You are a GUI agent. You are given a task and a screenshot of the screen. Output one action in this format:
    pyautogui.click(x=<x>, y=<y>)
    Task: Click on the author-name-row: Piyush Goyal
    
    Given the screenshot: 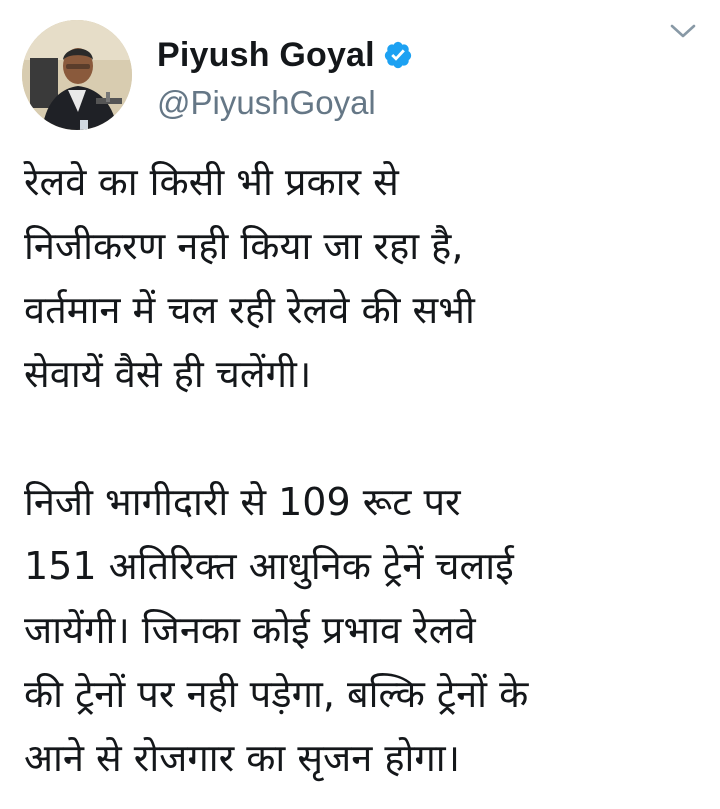 What is the action you would take?
    pyautogui.click(x=285, y=55)
    